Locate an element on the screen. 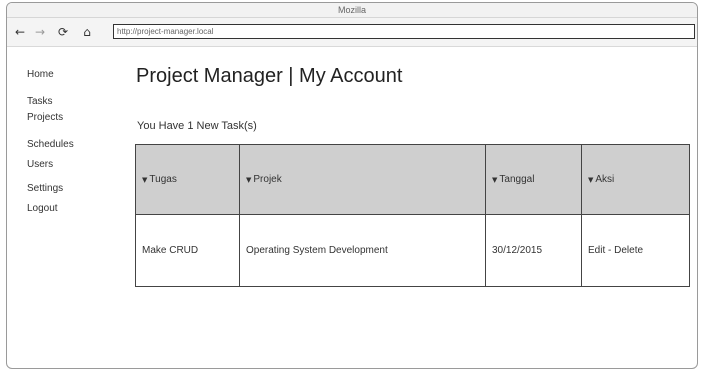 Image resolution: width=702 pixels, height=373 pixels. sidebar-item-home: Home is located at coordinates (72, 81).